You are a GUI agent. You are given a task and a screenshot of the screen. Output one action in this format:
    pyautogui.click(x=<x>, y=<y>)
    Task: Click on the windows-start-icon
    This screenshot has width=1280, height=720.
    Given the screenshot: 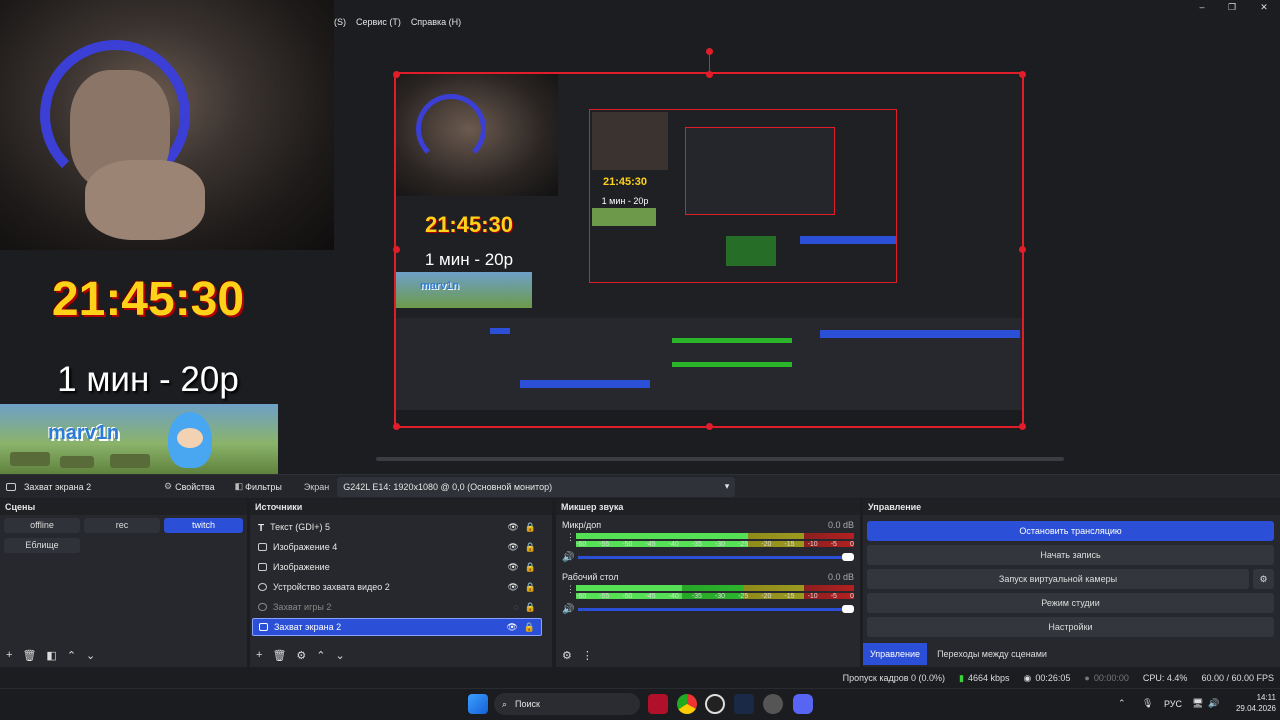 What is the action you would take?
    pyautogui.click(x=478, y=704)
    